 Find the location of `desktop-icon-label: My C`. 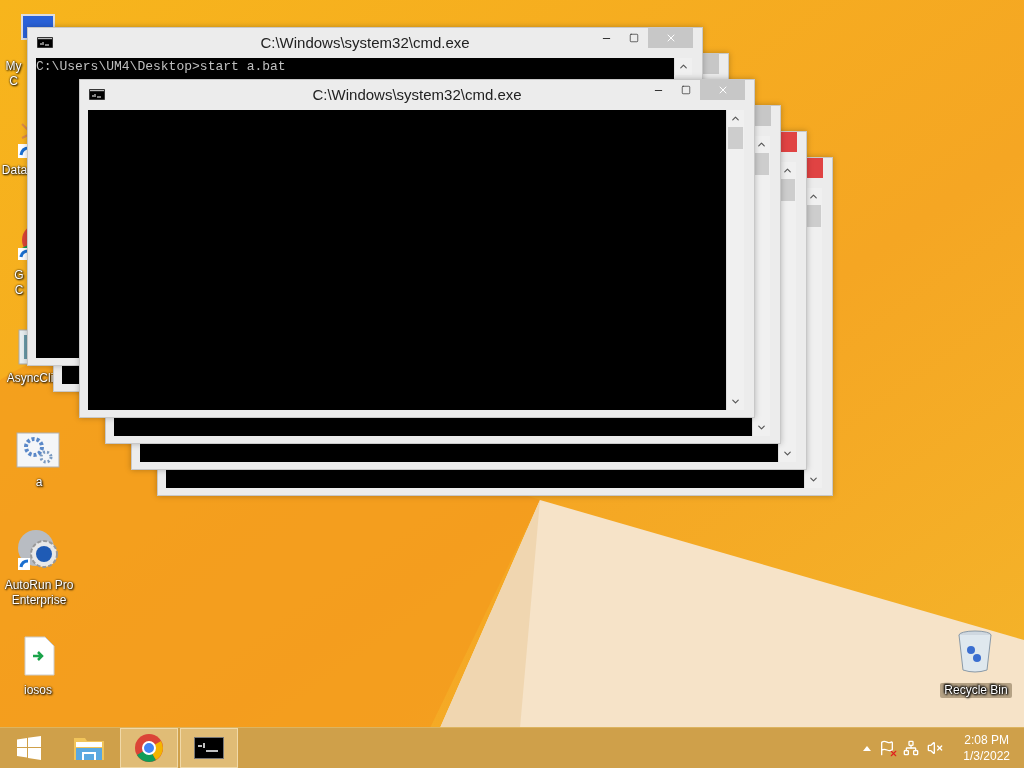

desktop-icon-label: My C is located at coordinates (13, 74).